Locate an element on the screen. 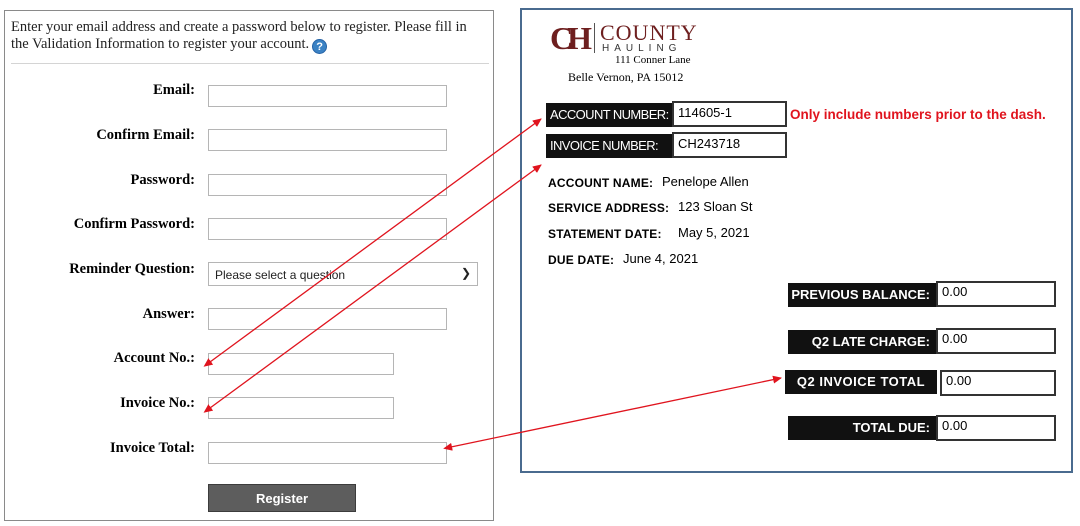 The width and height of the screenshot is (1080, 526). previous-balance-value: 0.00 is located at coordinates (996, 294).